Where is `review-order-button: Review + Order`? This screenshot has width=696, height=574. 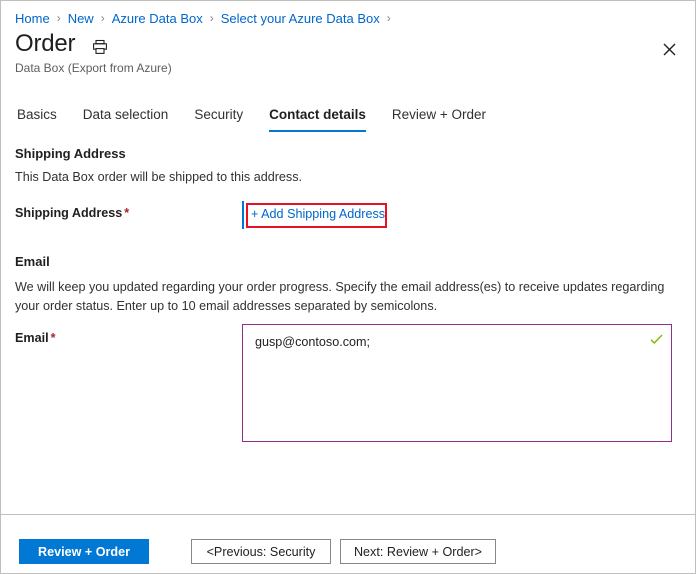
review-order-button: Review + Order is located at coordinates (84, 551).